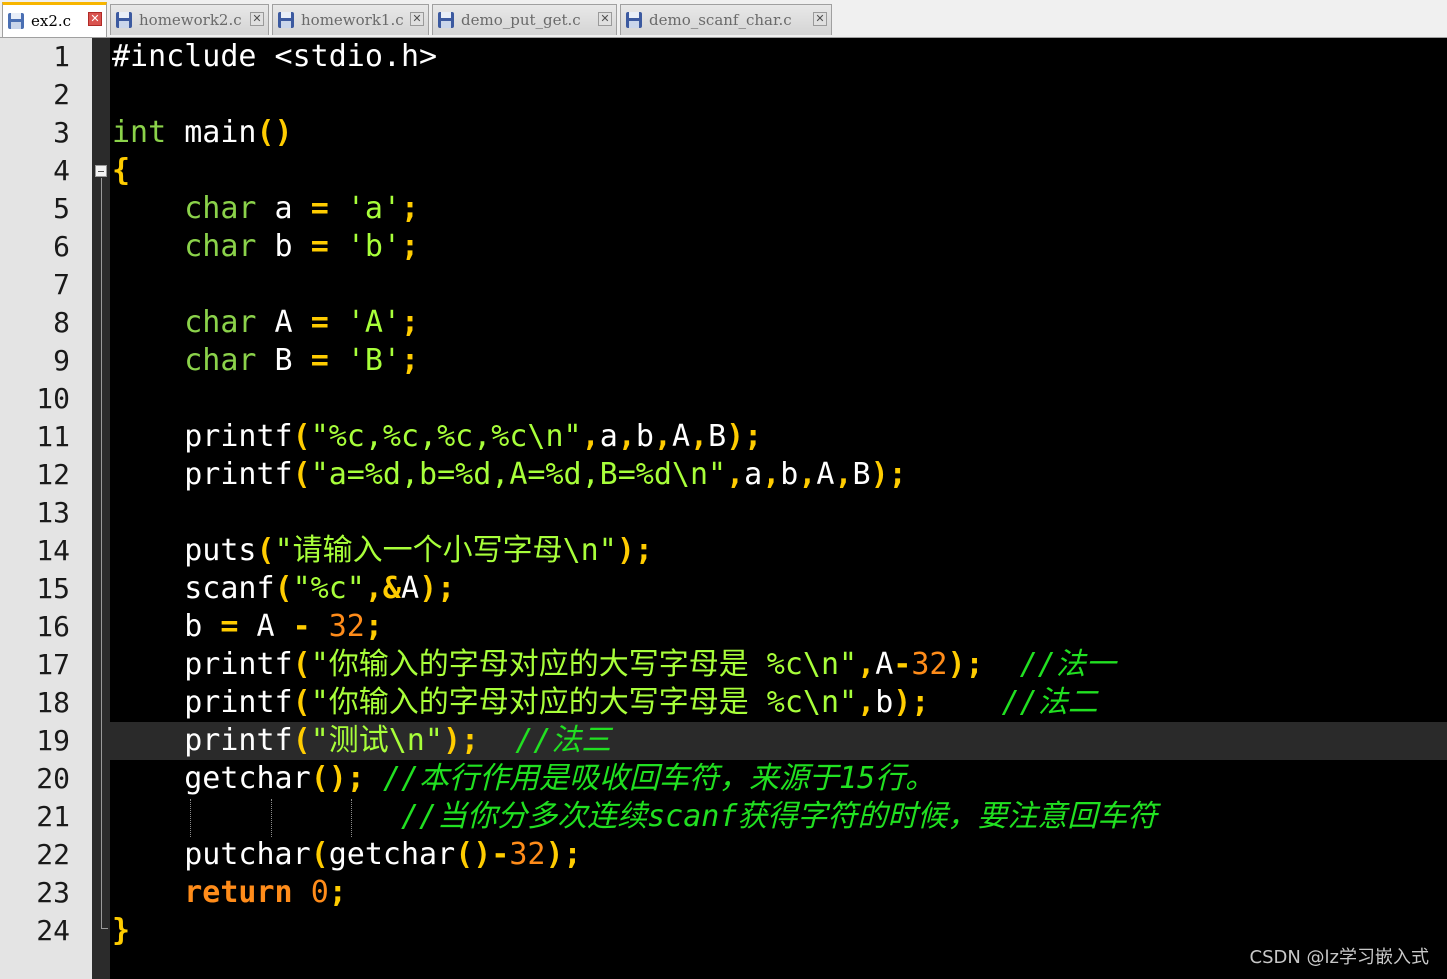  What do you see at coordinates (283, 589) in the screenshot?
I see `code-line: scanf("%c",&A);` at bounding box center [283, 589].